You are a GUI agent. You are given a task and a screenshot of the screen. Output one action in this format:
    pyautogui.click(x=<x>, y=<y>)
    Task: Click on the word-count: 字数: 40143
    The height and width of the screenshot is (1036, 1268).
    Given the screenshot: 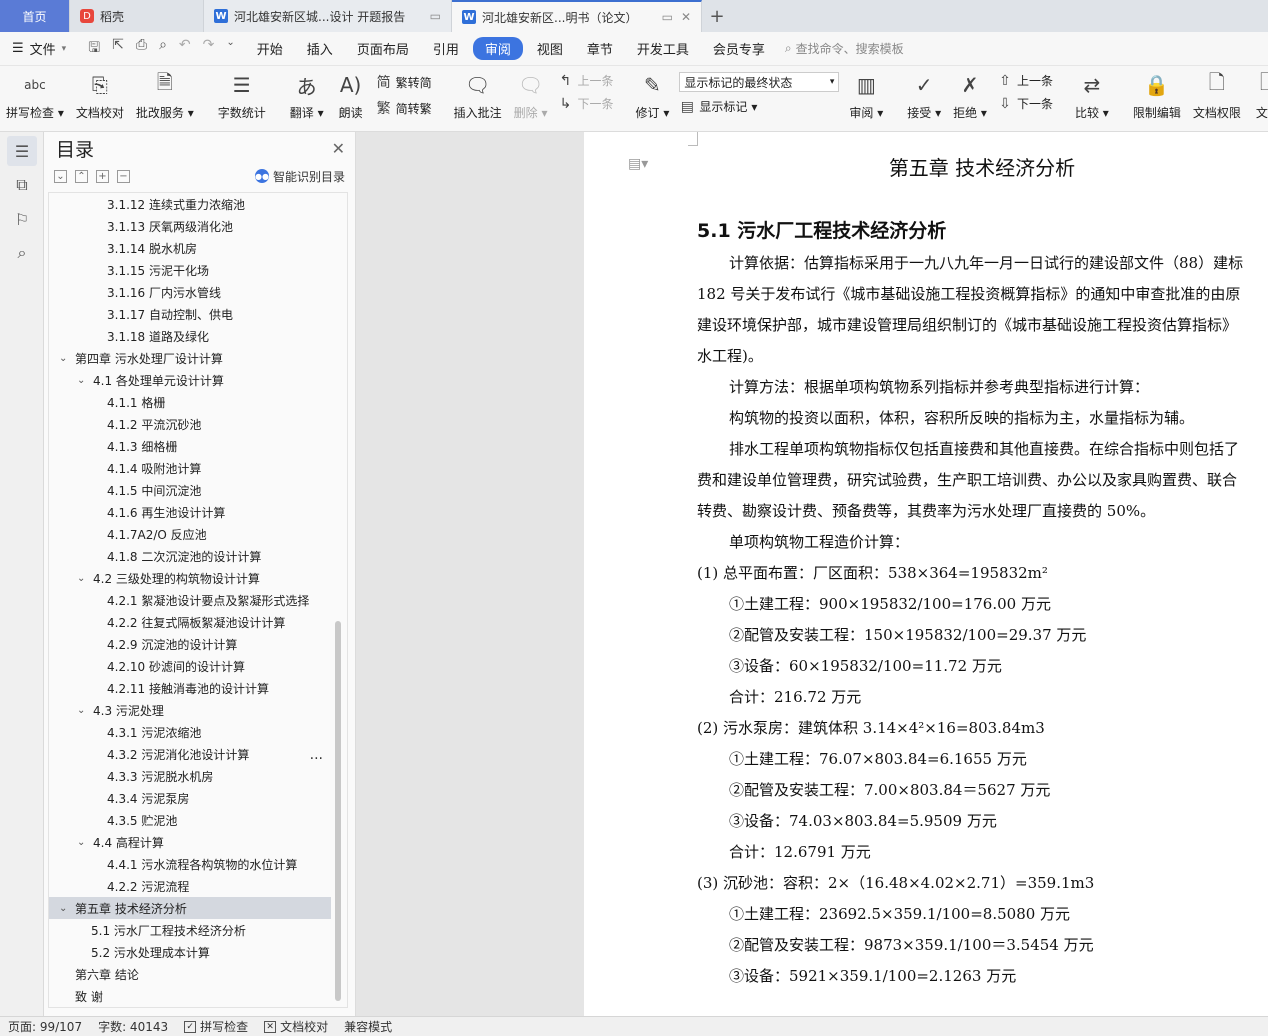 What is the action you would take?
    pyautogui.click(x=133, y=1026)
    